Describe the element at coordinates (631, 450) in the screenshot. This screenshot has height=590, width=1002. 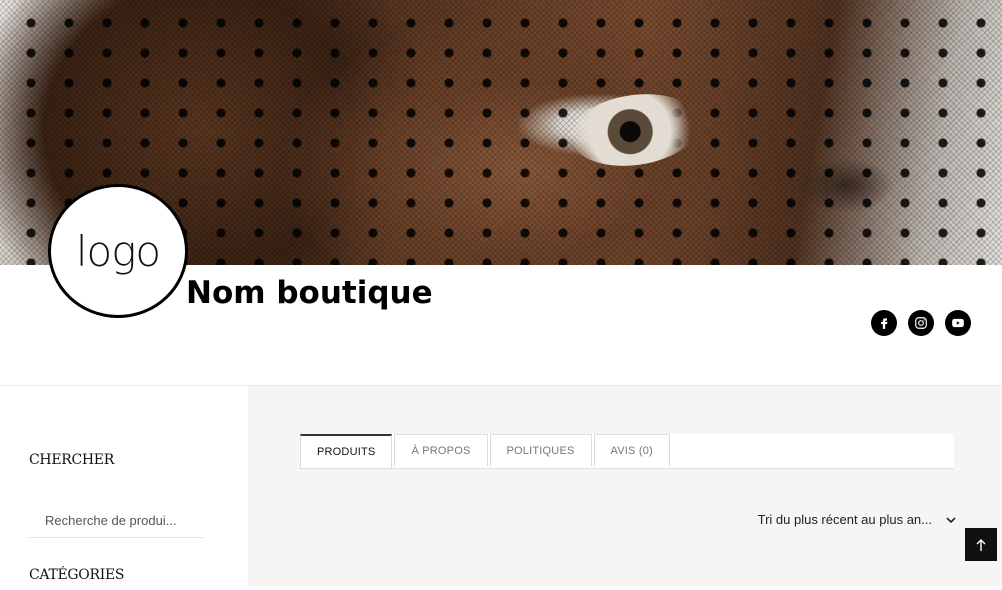
I see `tab-reviews: AVIS (0)` at that location.